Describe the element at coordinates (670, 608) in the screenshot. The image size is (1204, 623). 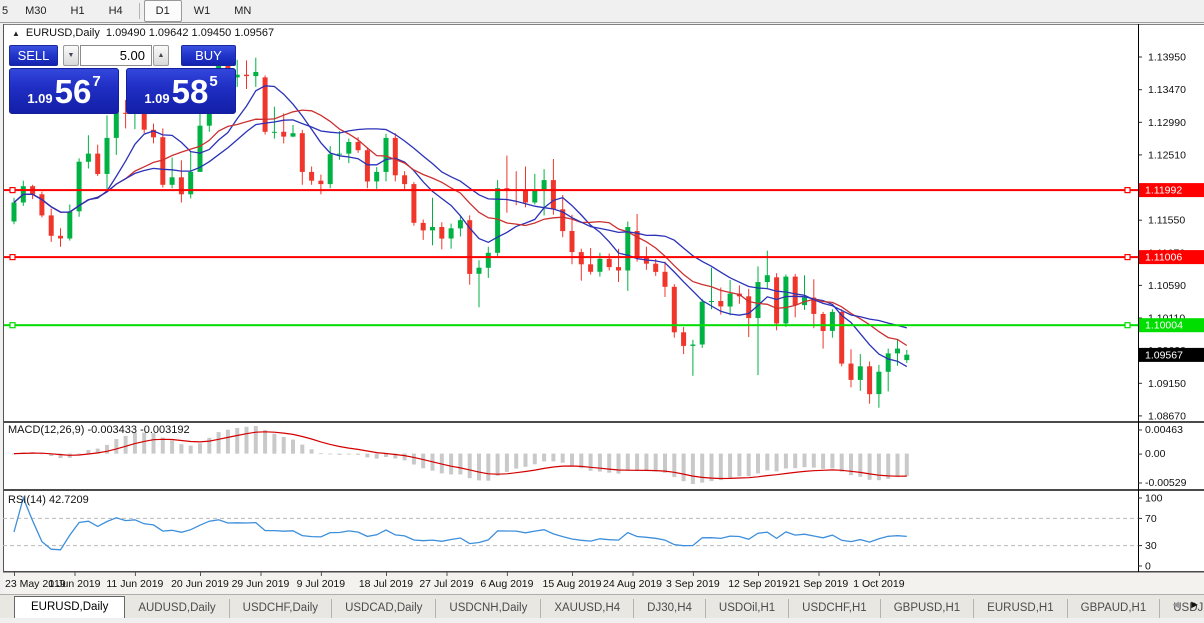
I see `tab-dj30-h4: DJ30,H4` at that location.